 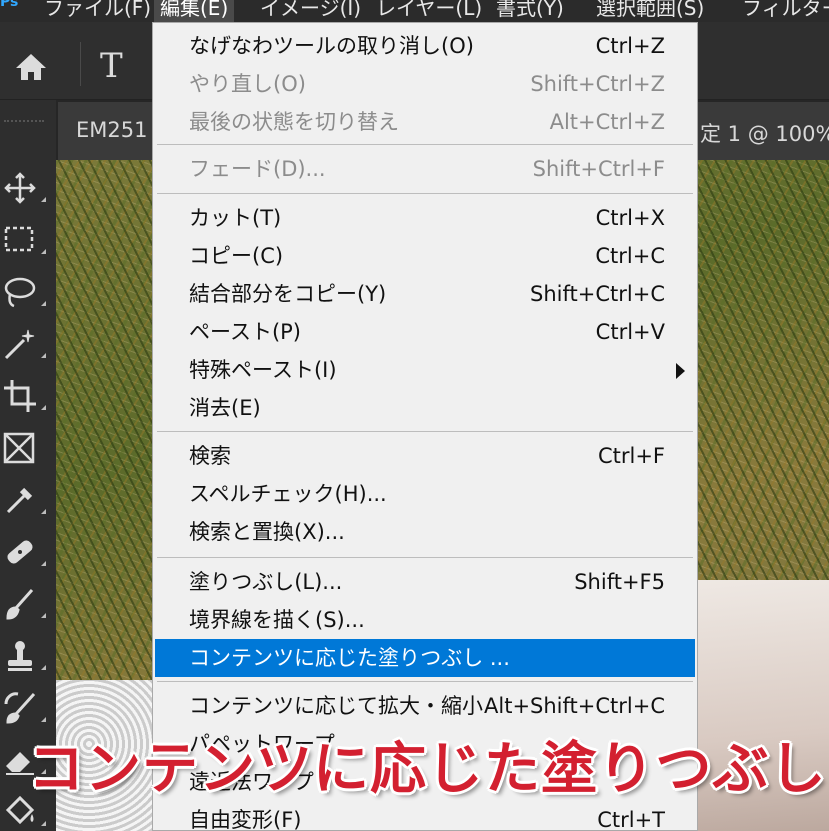 What do you see at coordinates (631, 819) in the screenshot?
I see `menu-item-shortcut: Ctrl+T` at bounding box center [631, 819].